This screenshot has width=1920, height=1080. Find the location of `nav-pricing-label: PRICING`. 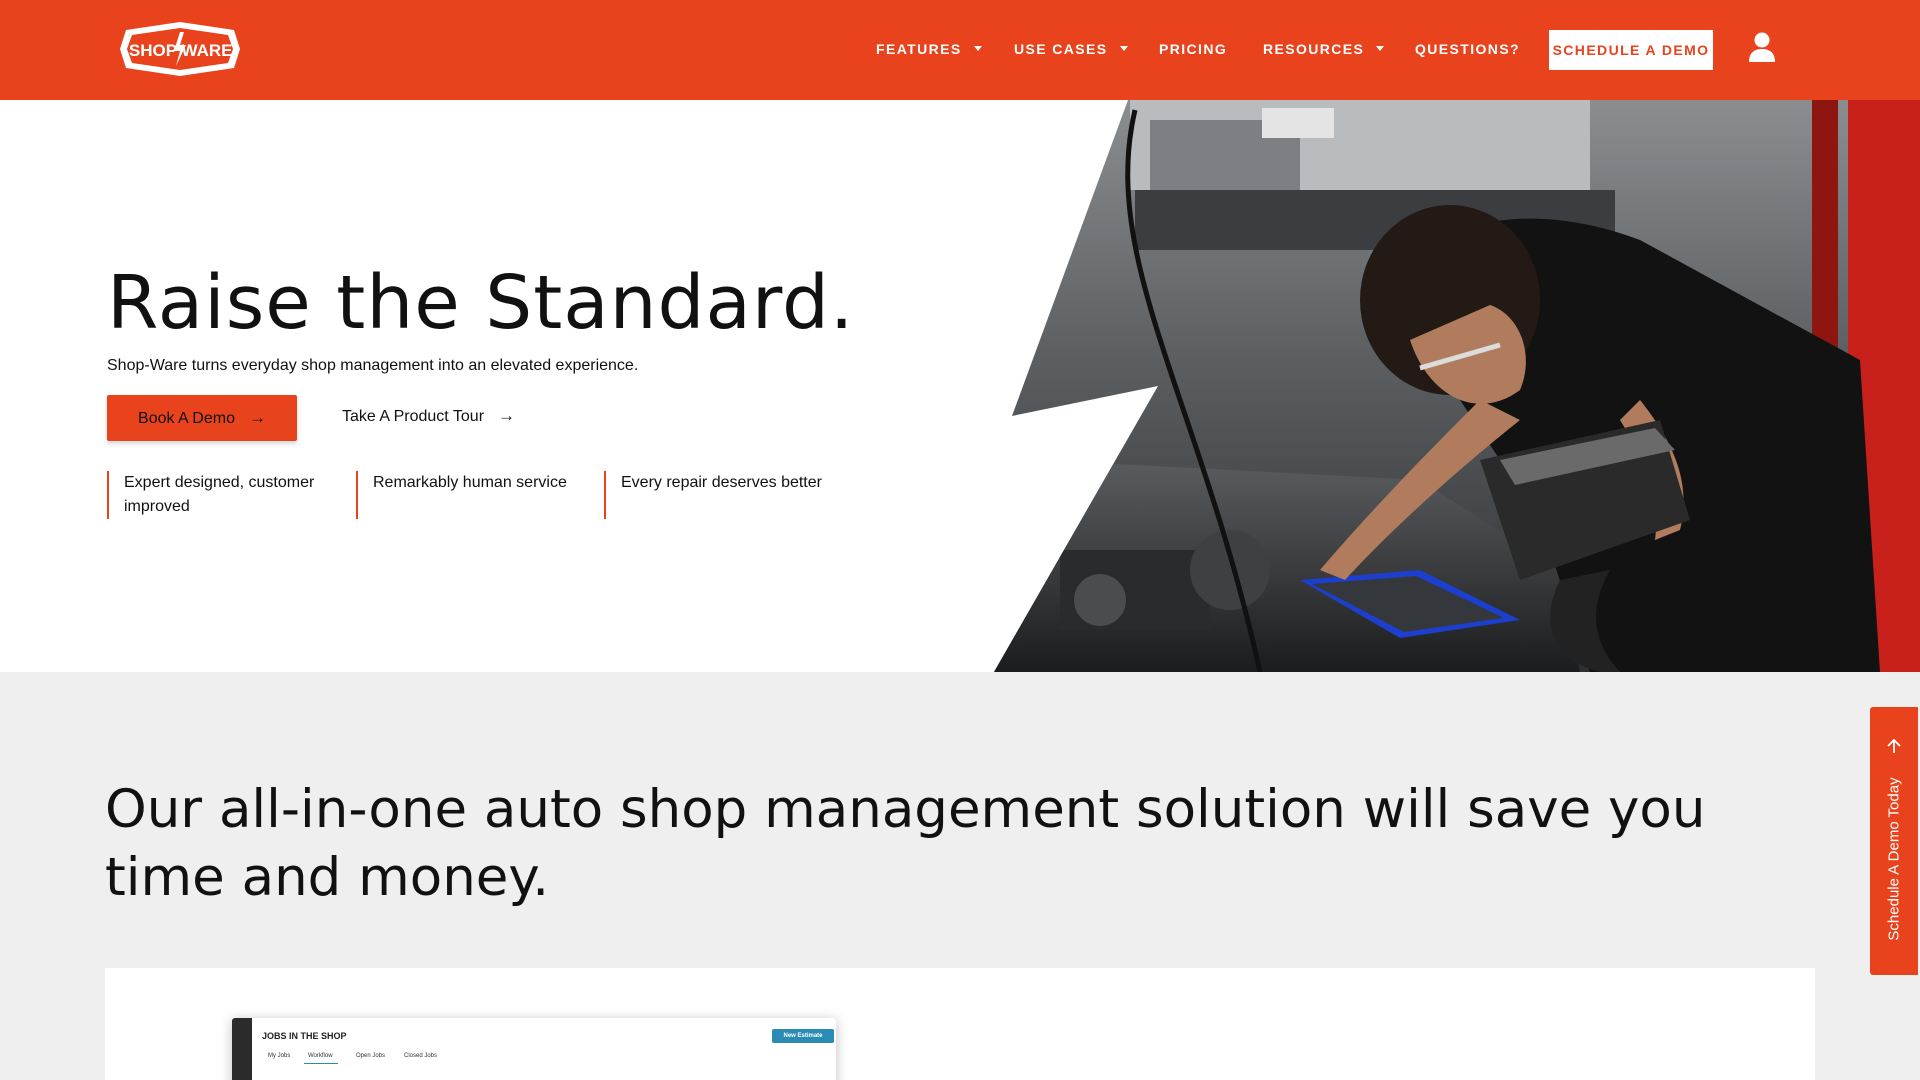

nav-pricing-label: PRICING is located at coordinates (1193, 49).